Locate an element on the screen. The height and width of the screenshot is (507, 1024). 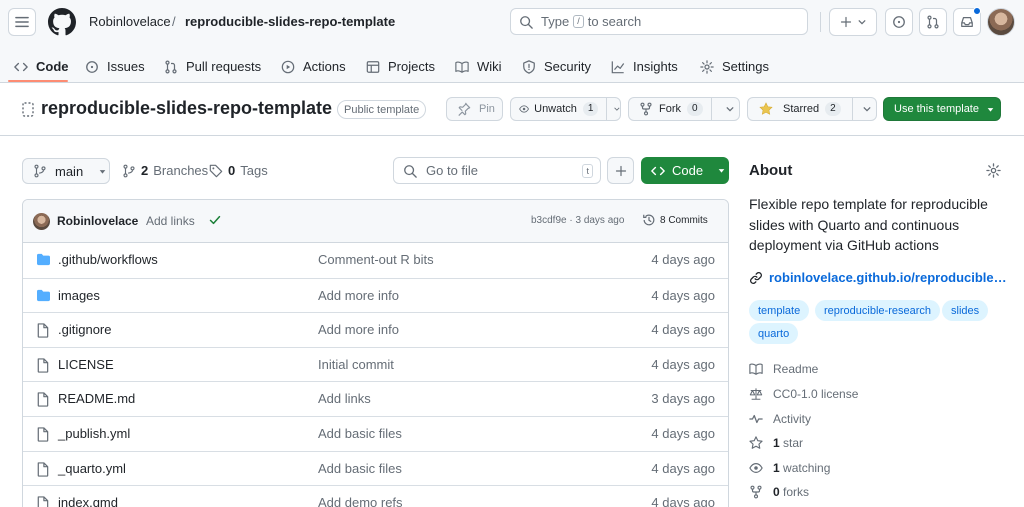
pull-request-icon is located at coordinates (171, 66).